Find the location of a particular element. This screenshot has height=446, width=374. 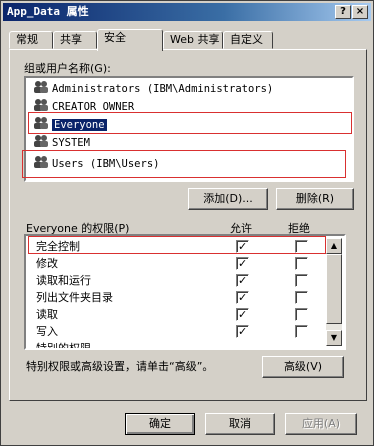

perm-row-list-folder: 列出文件夹目录 ✓ is located at coordinates (176, 297).